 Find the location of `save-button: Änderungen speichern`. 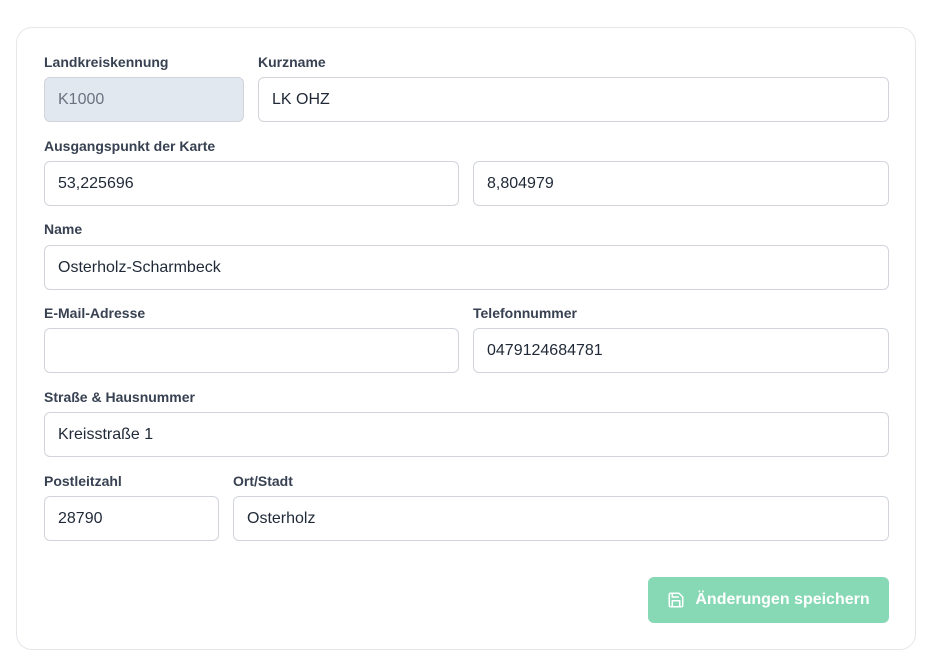

save-button: Änderungen speichern is located at coordinates (768, 600).